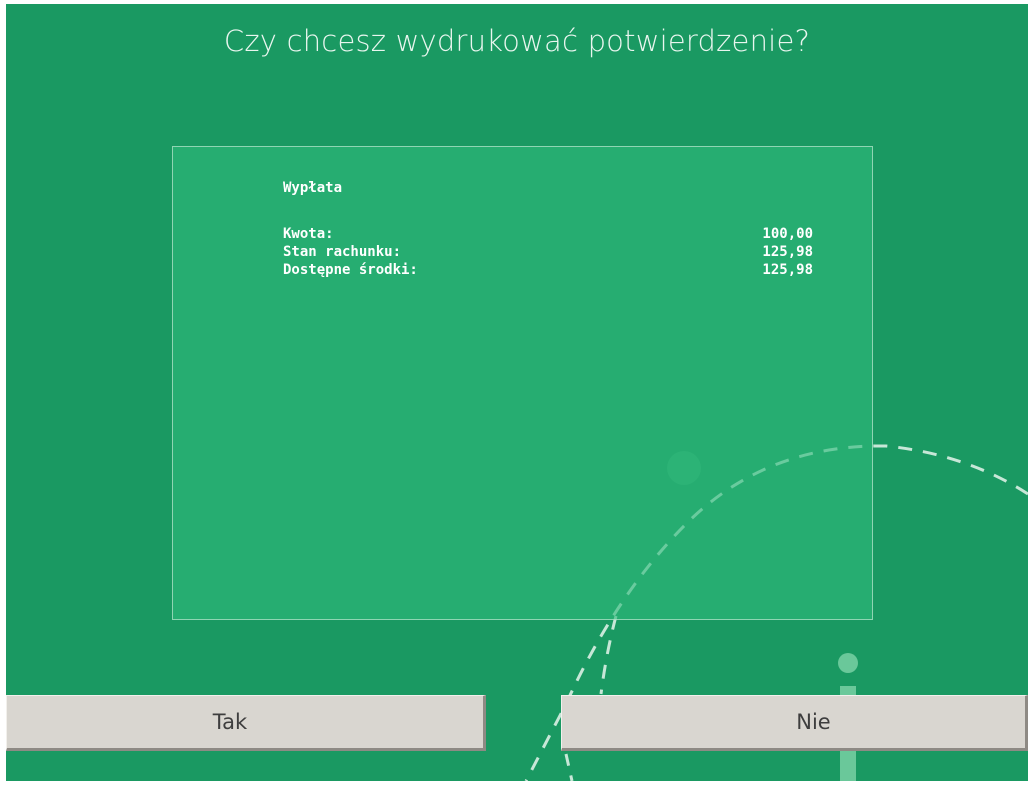 The height and width of the screenshot is (785, 1028). Describe the element at coordinates (313, 188) in the screenshot. I see `receipt-heading: Wypłata` at that location.